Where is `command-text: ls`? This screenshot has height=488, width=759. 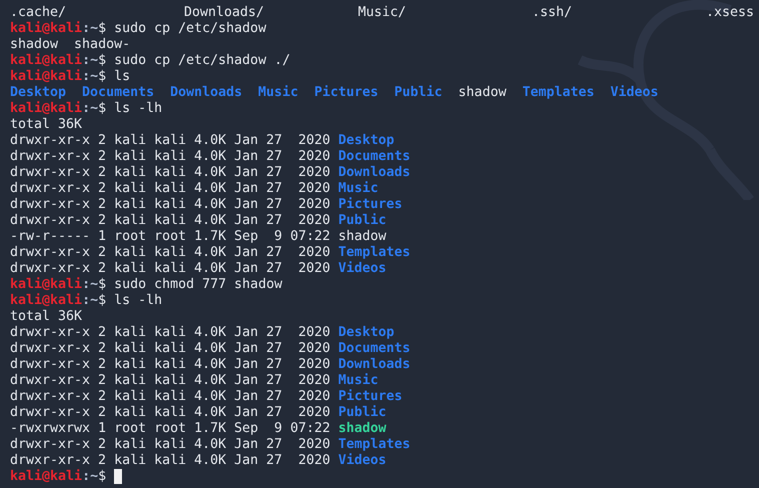 command-text: ls is located at coordinates (122, 77).